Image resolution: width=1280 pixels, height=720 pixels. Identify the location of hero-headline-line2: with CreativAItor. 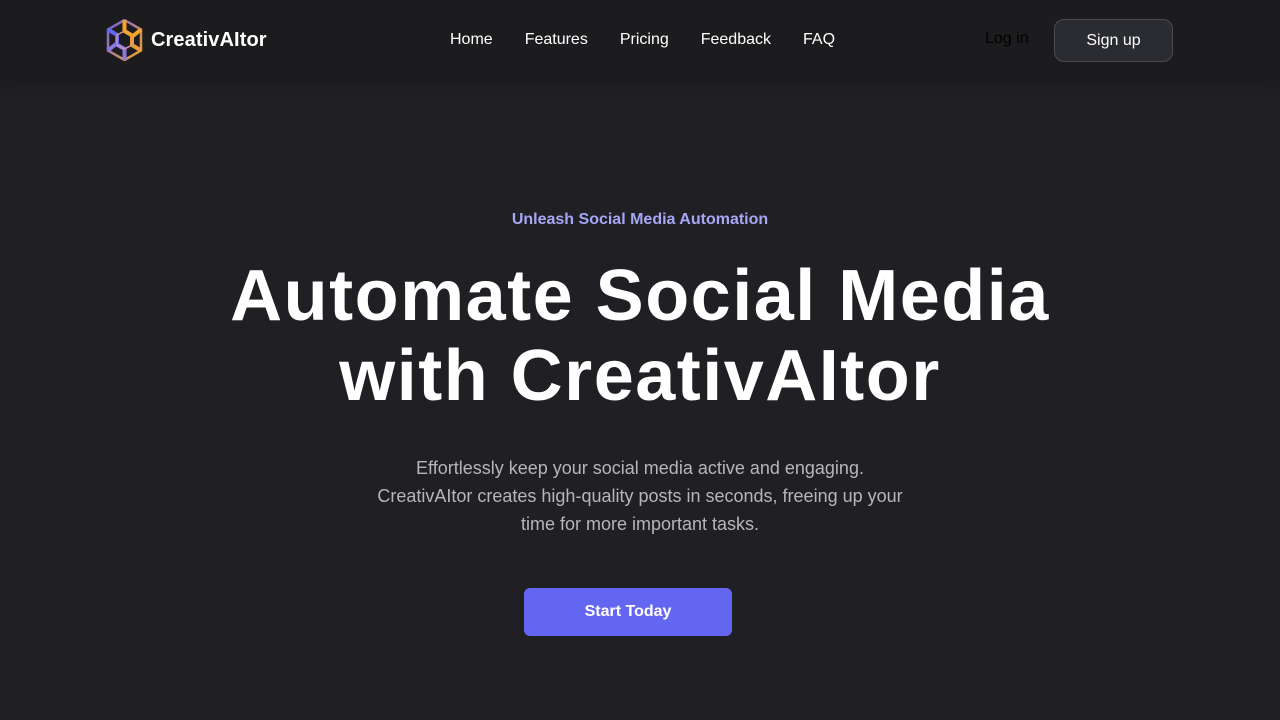
(640, 376).